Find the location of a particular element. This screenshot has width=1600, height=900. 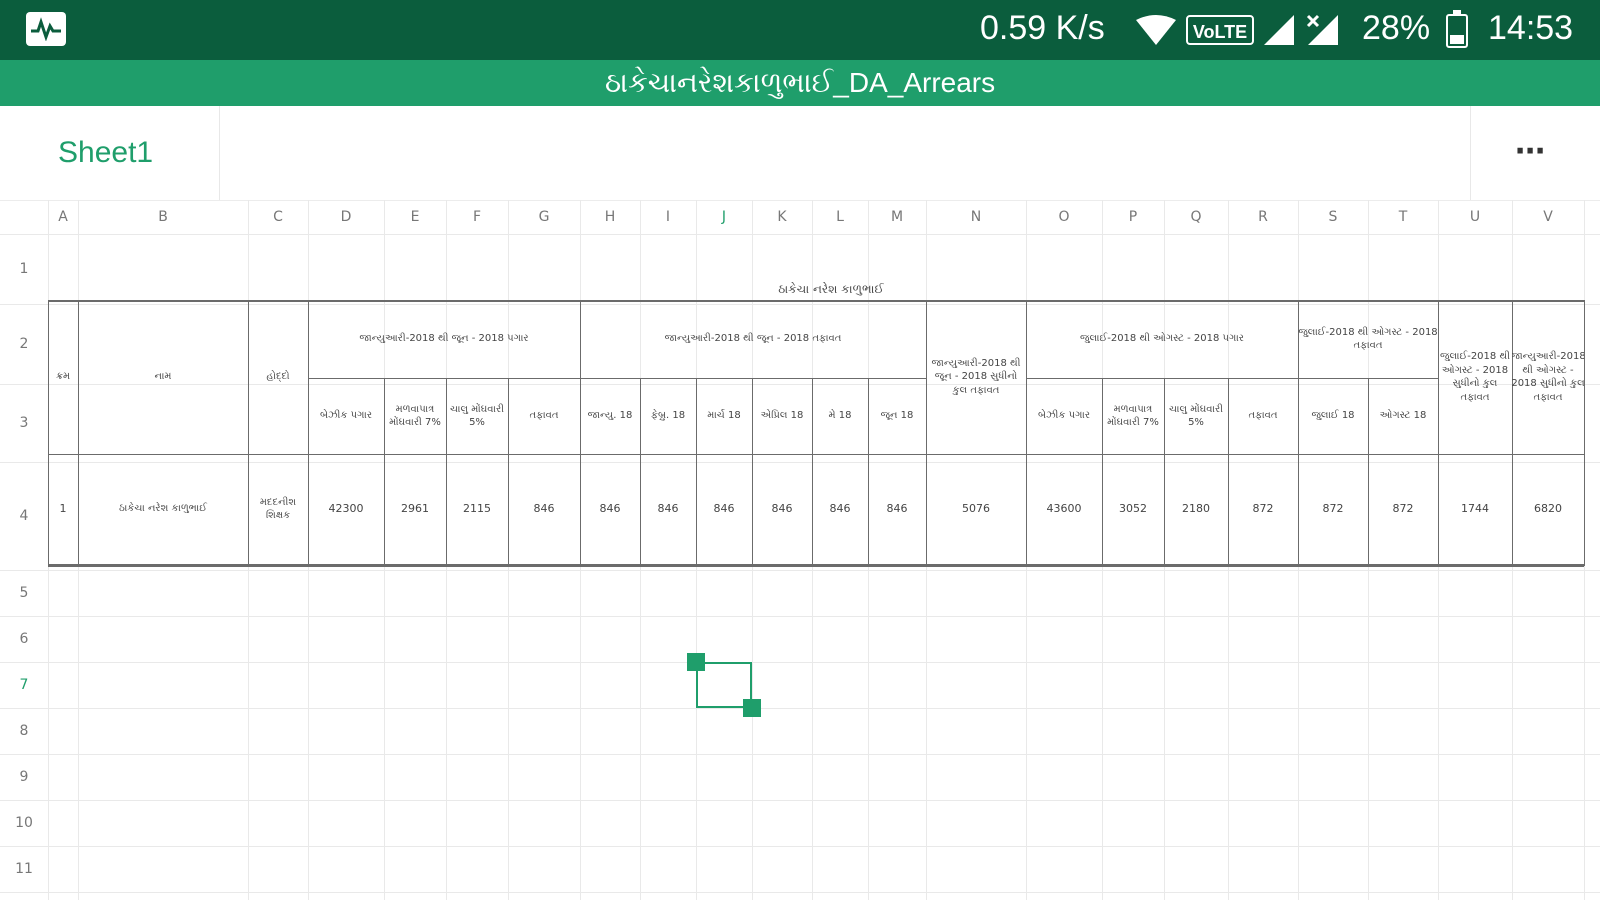

sheet-tab-bar: Sheet1 ⋯ is located at coordinates (800, 153).